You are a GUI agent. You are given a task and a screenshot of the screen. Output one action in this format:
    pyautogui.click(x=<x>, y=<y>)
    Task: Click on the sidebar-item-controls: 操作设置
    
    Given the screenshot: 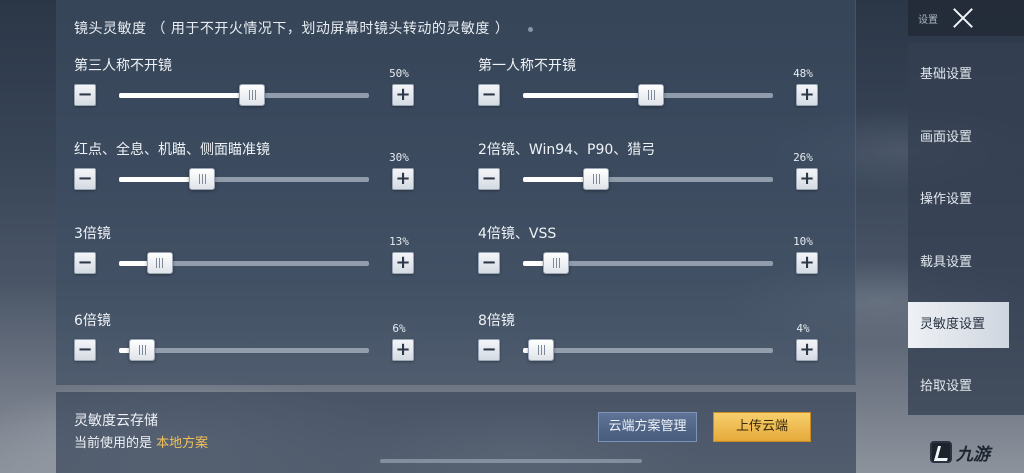 What is the action you would take?
    pyautogui.click(x=958, y=200)
    